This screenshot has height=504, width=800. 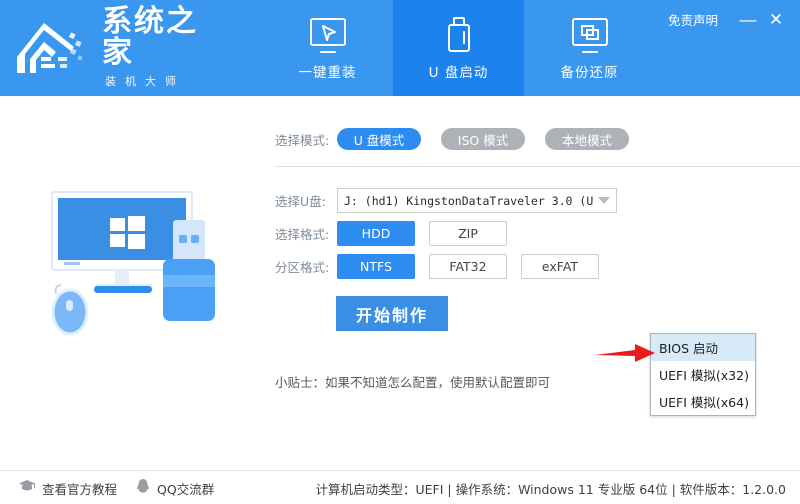 What do you see at coordinates (55, 48) in the screenshot?
I see `house-logo-icon` at bounding box center [55, 48].